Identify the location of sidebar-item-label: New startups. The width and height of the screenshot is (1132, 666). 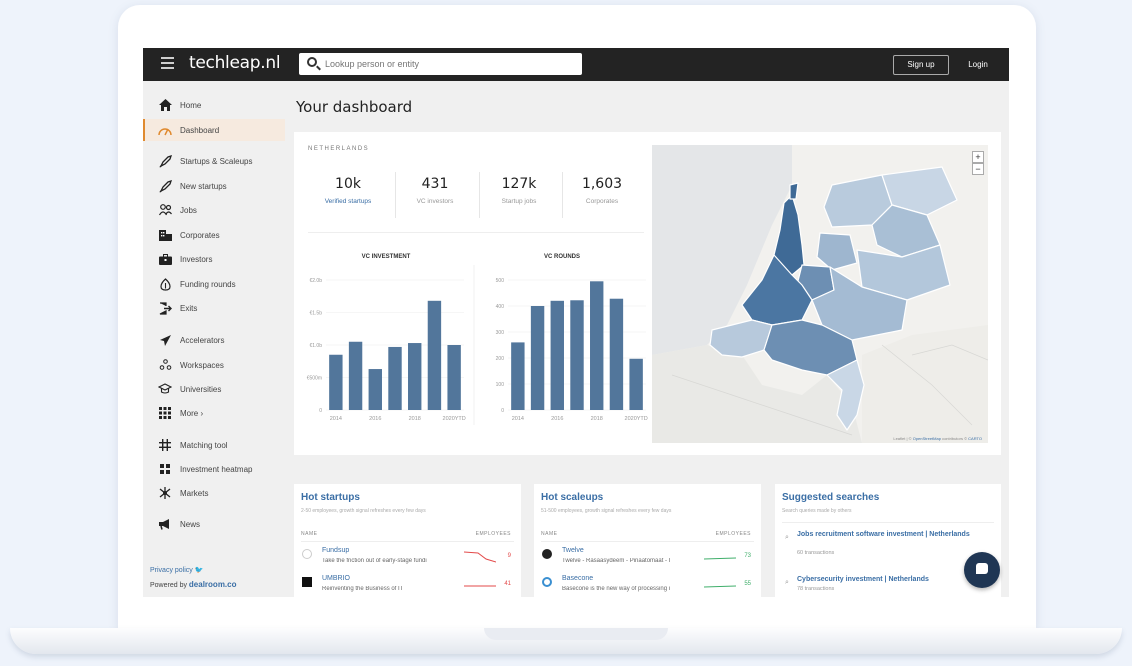
(203, 186).